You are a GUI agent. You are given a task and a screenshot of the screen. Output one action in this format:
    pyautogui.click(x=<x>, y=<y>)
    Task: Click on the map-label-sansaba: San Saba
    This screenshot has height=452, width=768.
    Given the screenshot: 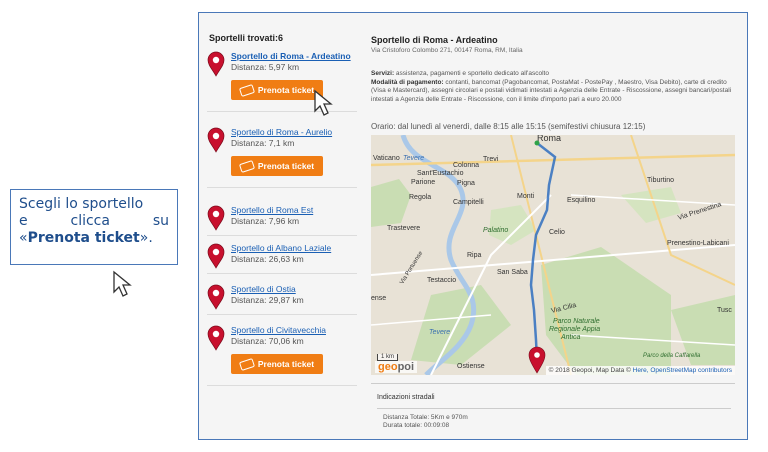 What is the action you would take?
    pyautogui.click(x=512, y=272)
    